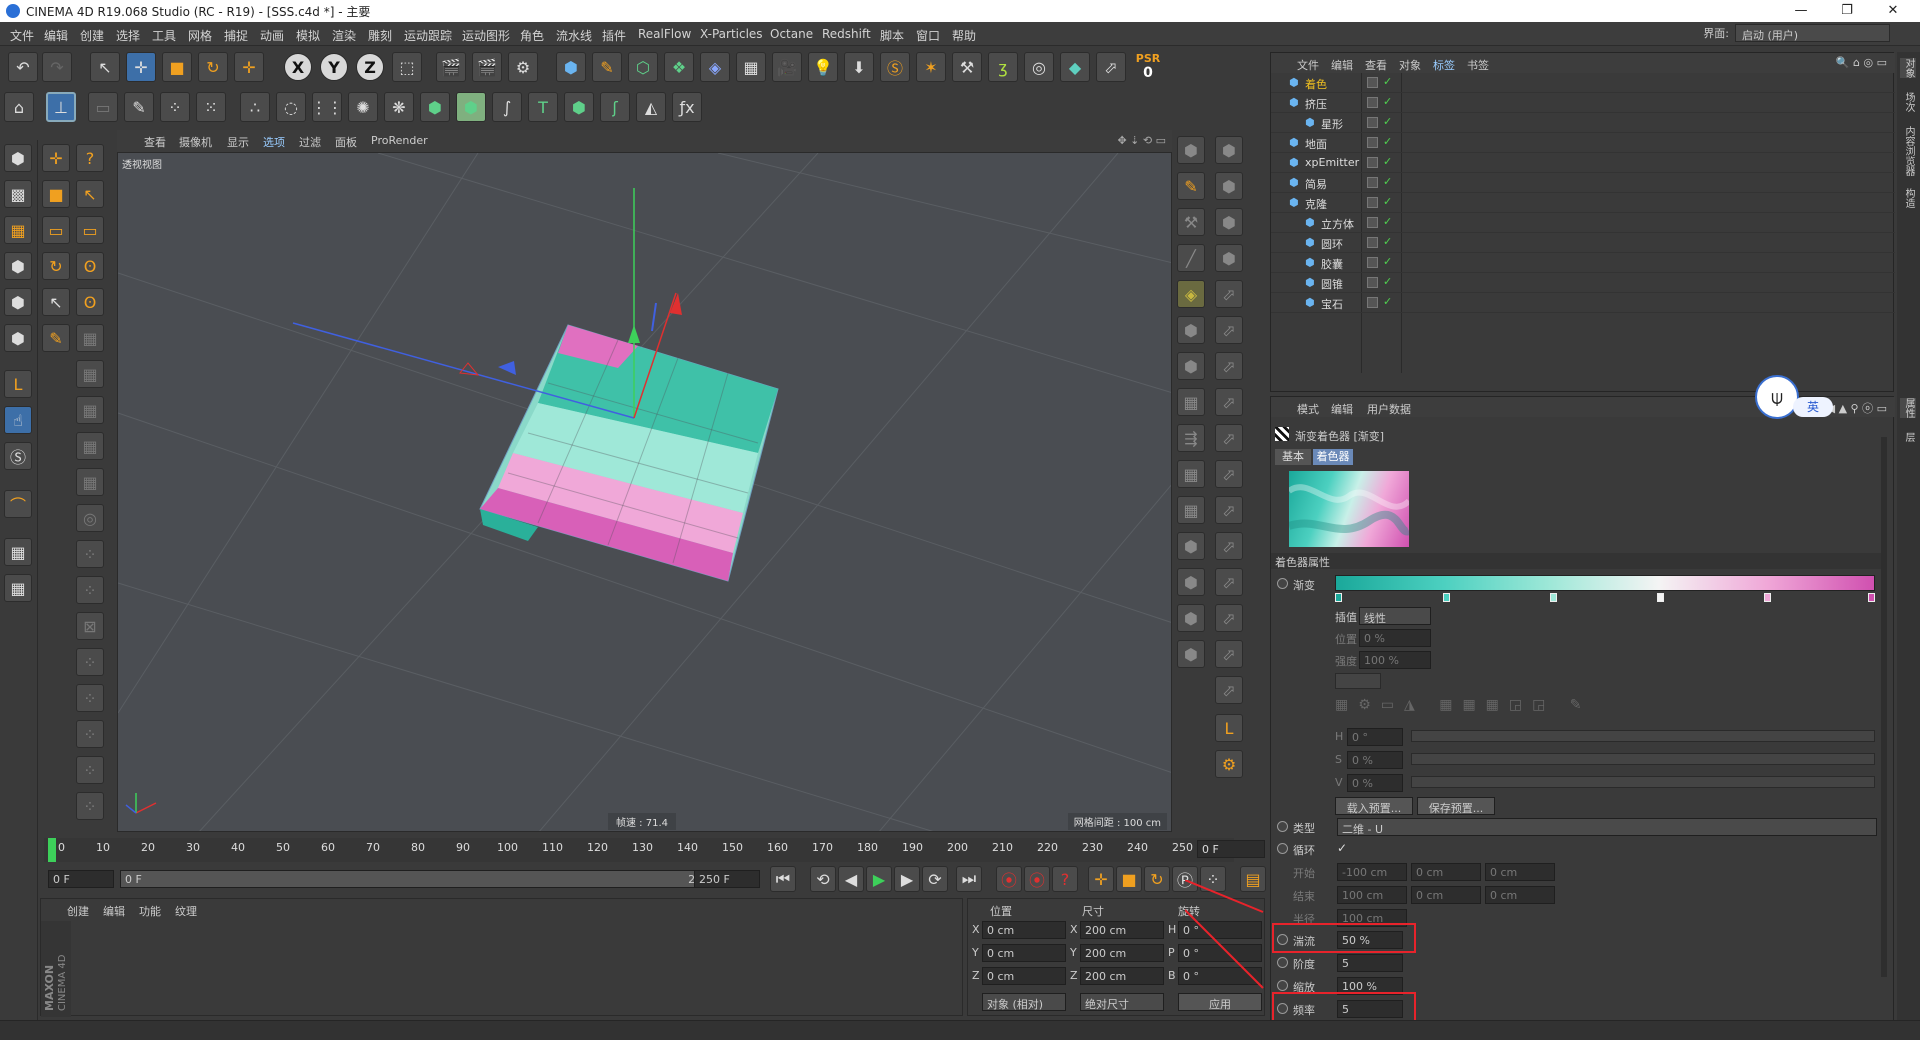  I want to click on strip-icon-11: ⬢, so click(1191, 366).